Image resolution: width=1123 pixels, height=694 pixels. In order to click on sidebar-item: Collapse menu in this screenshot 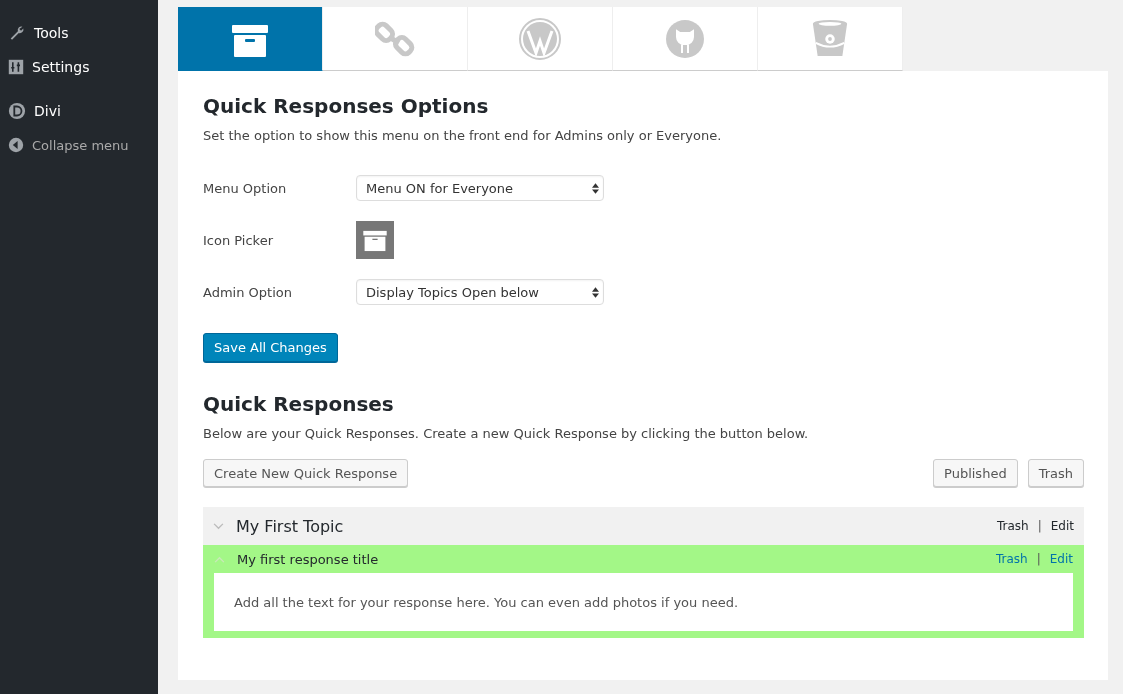, I will do `click(79, 145)`.